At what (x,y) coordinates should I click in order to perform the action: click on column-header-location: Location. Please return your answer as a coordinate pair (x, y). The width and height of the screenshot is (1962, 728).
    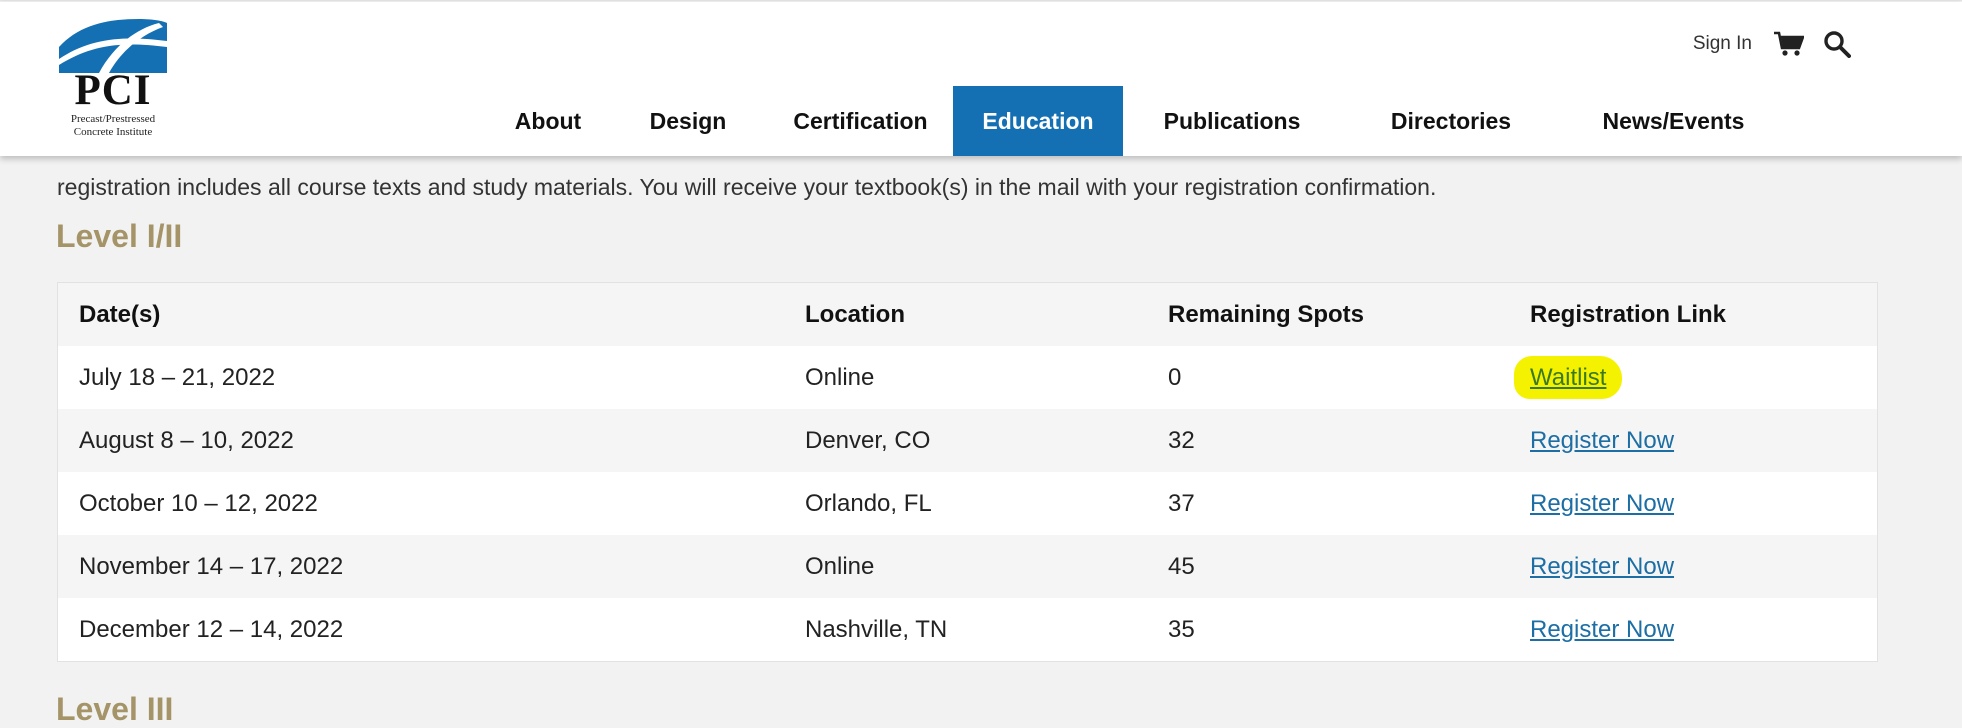
    Looking at the image, I should click on (965, 314).